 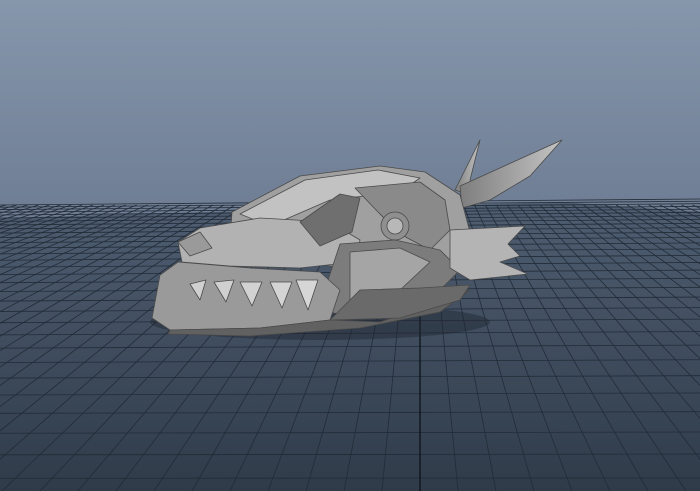 I want to click on neck-frill, so click(x=489, y=253).